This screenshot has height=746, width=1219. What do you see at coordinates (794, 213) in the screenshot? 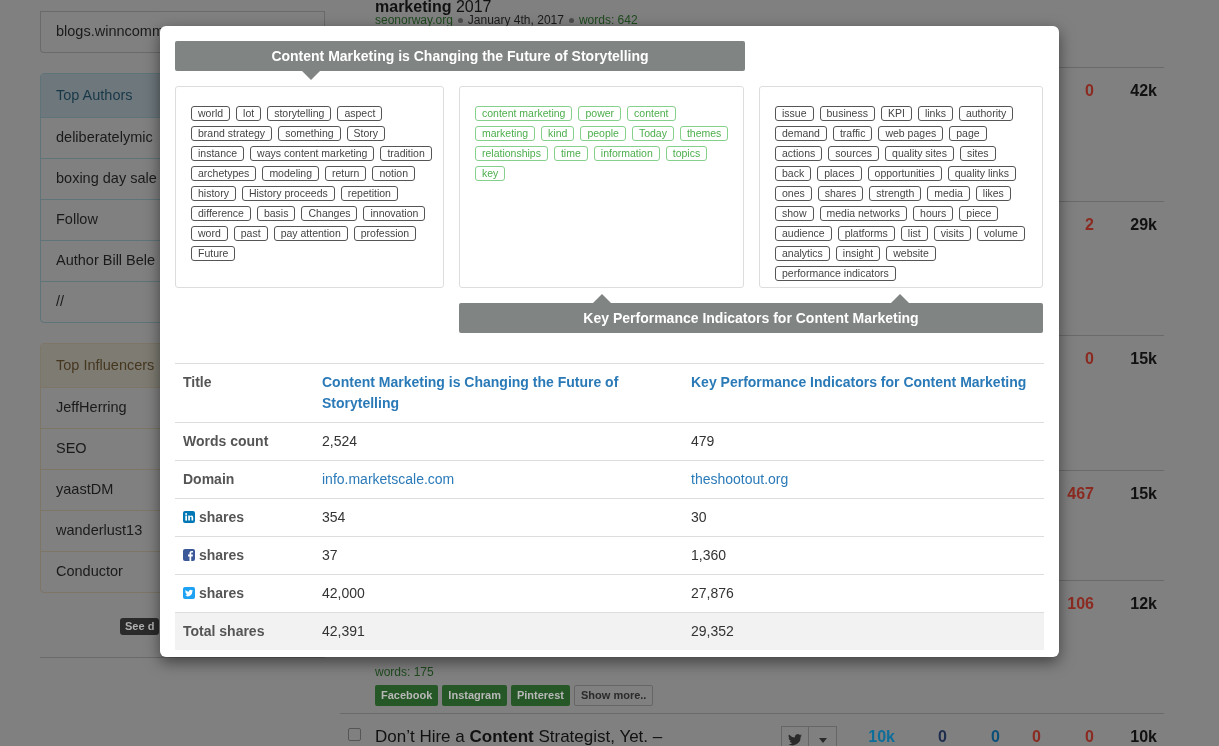
I see `keyword-tag: show` at bounding box center [794, 213].